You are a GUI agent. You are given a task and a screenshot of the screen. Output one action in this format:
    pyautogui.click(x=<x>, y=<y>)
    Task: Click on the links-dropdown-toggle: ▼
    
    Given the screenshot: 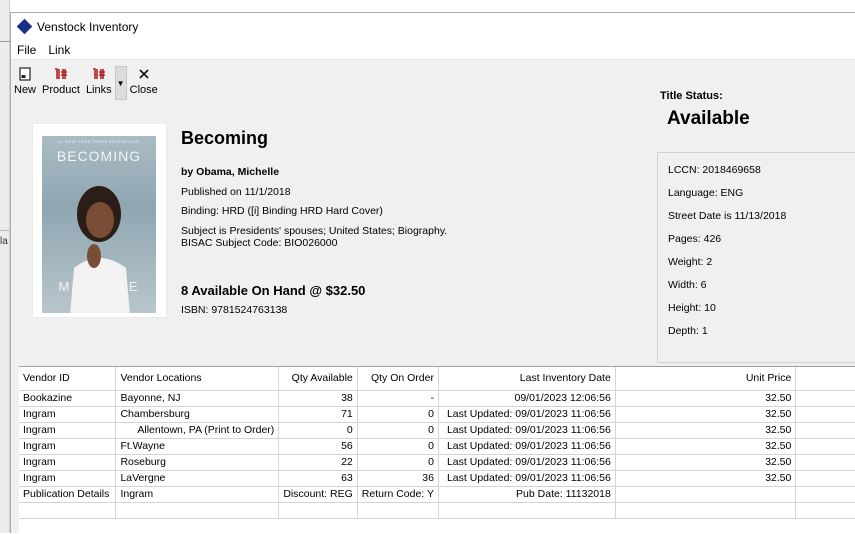 What is the action you would take?
    pyautogui.click(x=120, y=83)
    